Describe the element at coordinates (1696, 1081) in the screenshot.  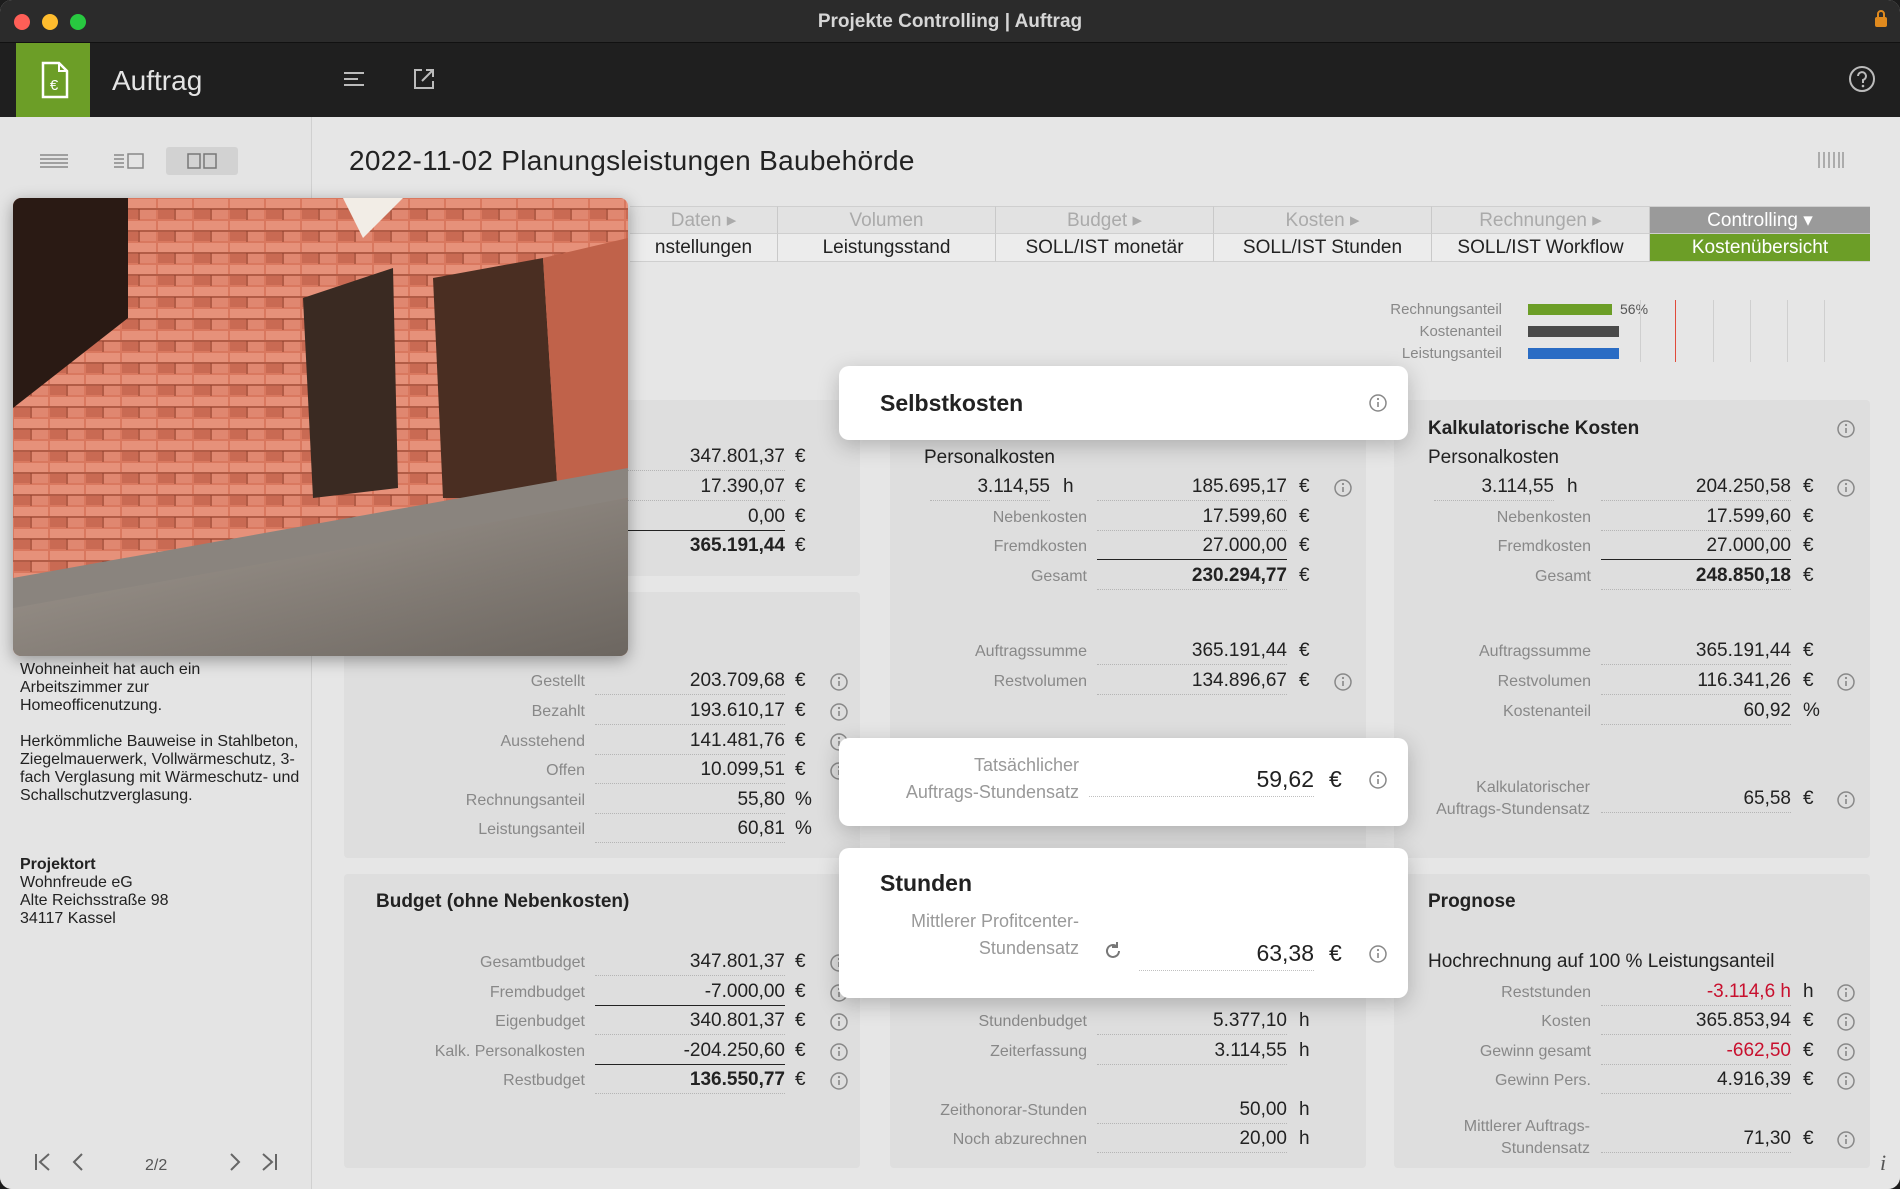
I see `prognose-value: 4.916,39` at that location.